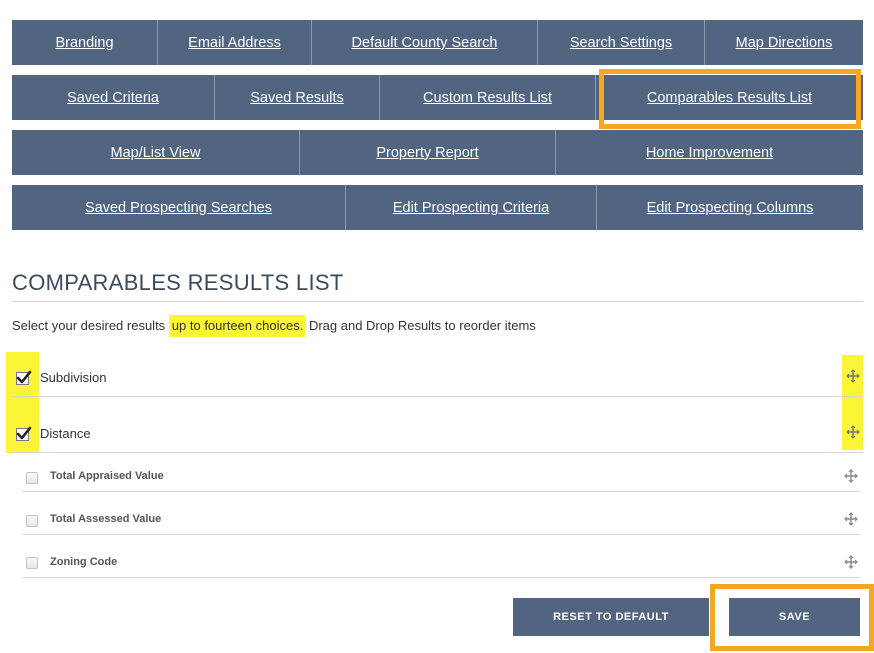 This screenshot has height=653, width=874. What do you see at coordinates (297, 97) in the screenshot?
I see `tab-saved-results: Saved Results` at bounding box center [297, 97].